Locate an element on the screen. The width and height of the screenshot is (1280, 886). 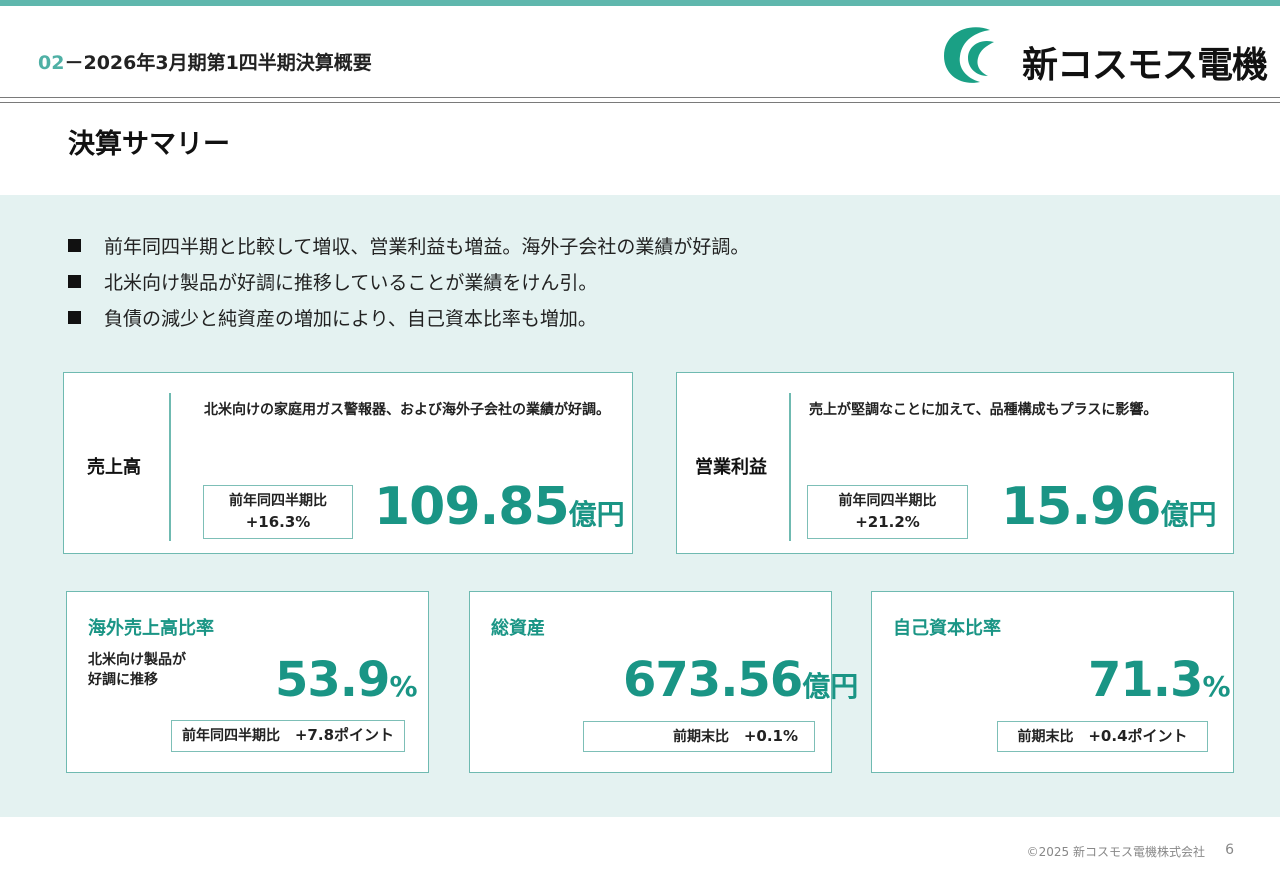
equity-ratio-comparison-value: +0.4ポイント is located at coordinates (1138, 736).